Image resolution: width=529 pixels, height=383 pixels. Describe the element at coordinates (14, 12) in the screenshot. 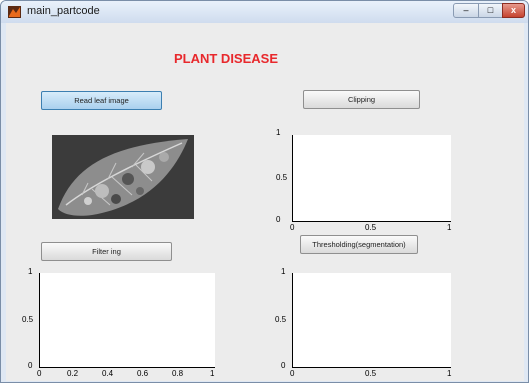

I see `matlab-icon` at that location.